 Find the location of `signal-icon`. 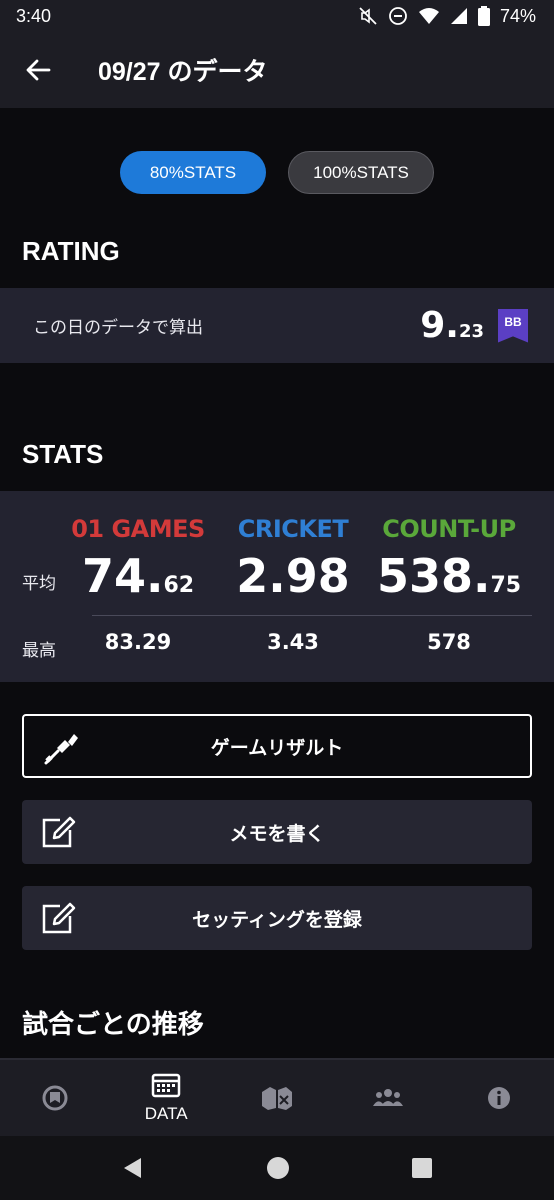

signal-icon is located at coordinates (458, 16).